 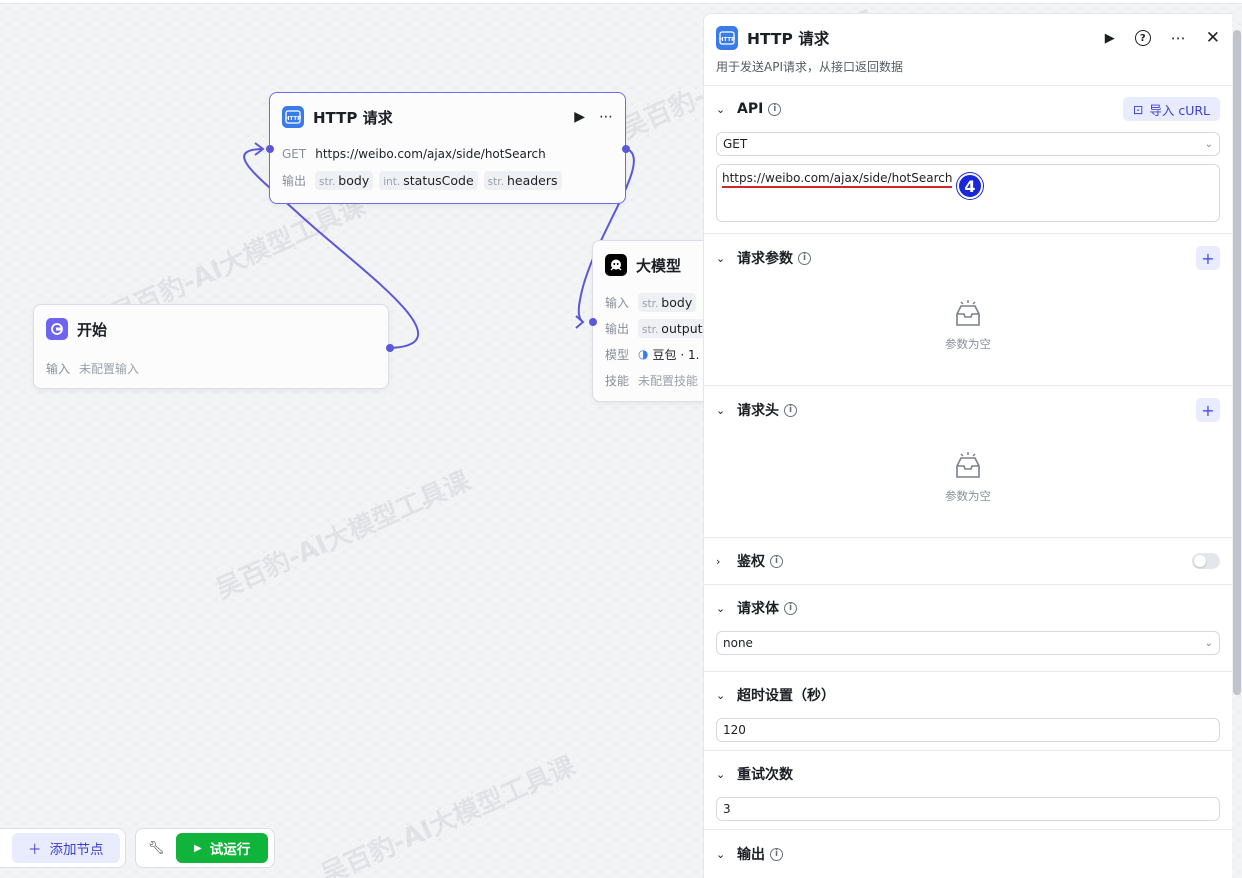 What do you see at coordinates (1138, 109) in the screenshot?
I see `import-icon: ⊡` at bounding box center [1138, 109].